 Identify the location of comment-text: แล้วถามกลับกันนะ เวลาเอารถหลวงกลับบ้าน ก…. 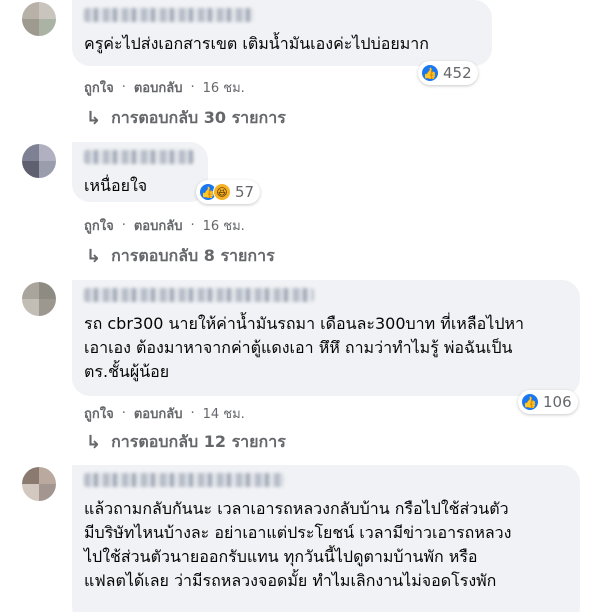
(298, 544).